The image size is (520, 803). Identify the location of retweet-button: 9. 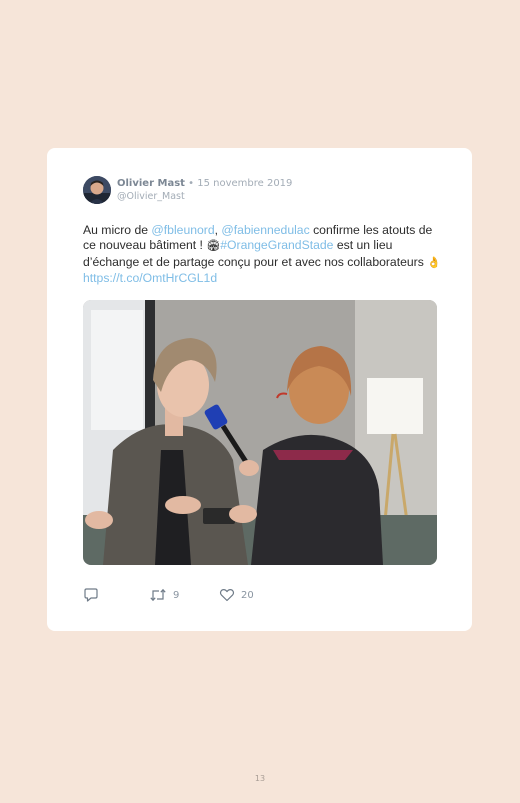
(164, 595).